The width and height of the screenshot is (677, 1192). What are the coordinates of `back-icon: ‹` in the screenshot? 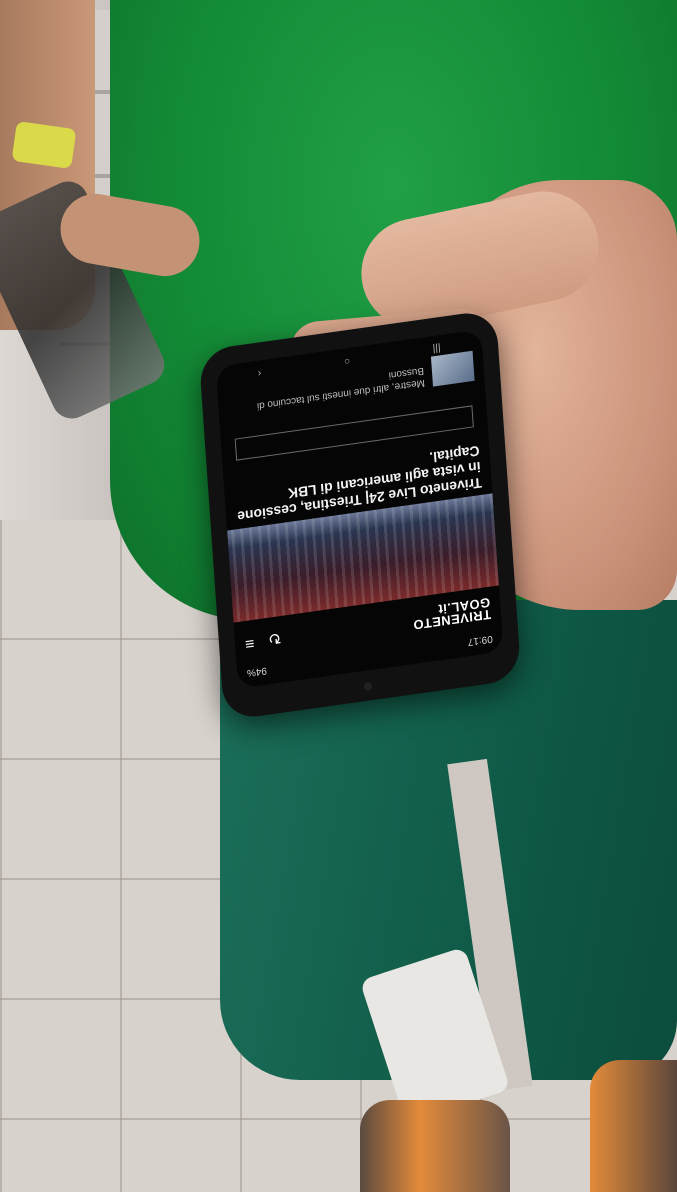 It's located at (259, 371).